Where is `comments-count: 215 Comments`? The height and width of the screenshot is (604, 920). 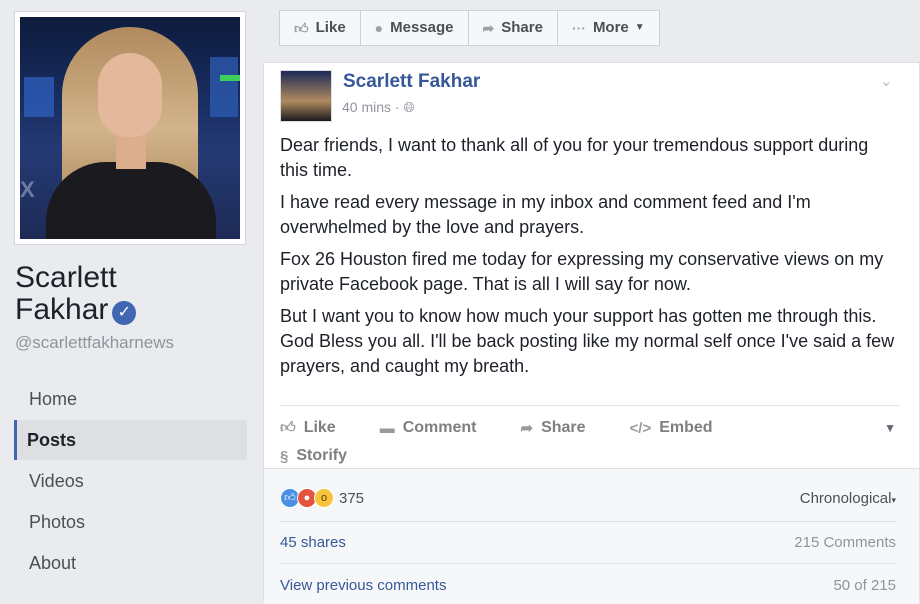
comments-count: 215 Comments is located at coordinates (845, 542).